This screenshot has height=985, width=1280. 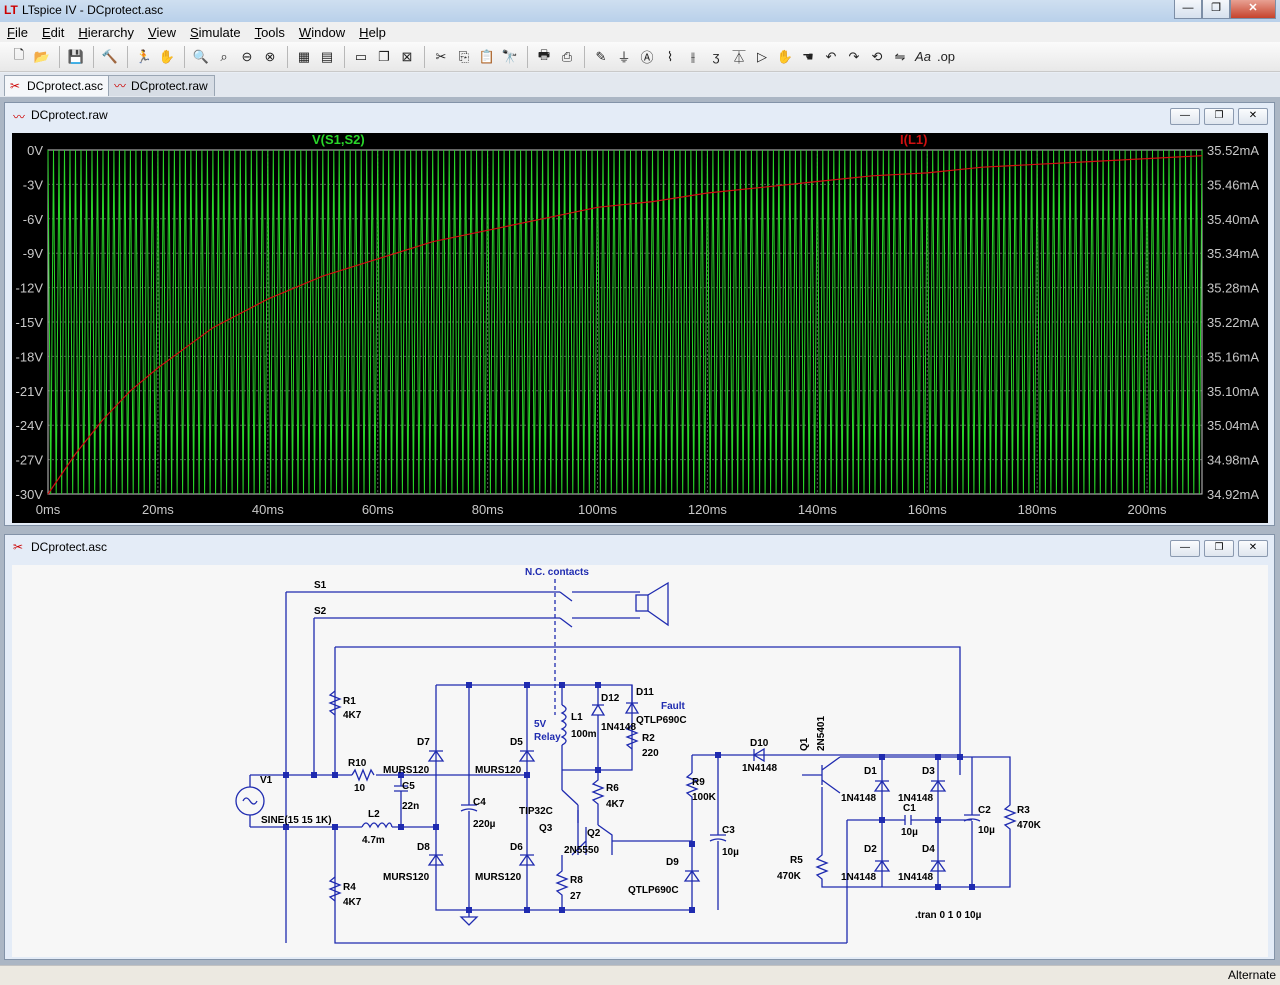 What do you see at coordinates (716, 57) in the screenshot?
I see `inductor-icon: ʒ` at bounding box center [716, 57].